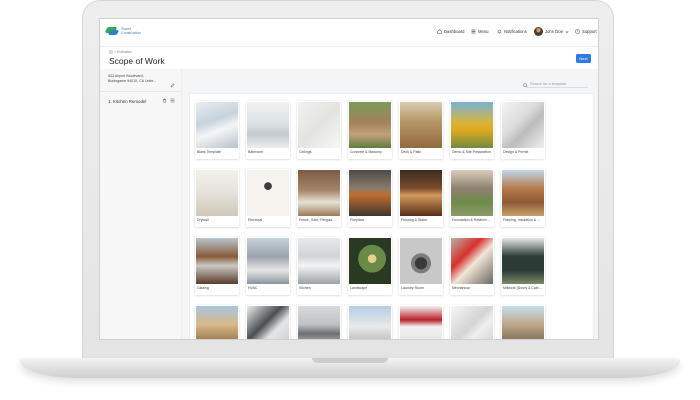 The width and height of the screenshot is (700, 400). Describe the element at coordinates (131, 31) in the screenshot. I see `logo-text: Sweet Construction` at that location.